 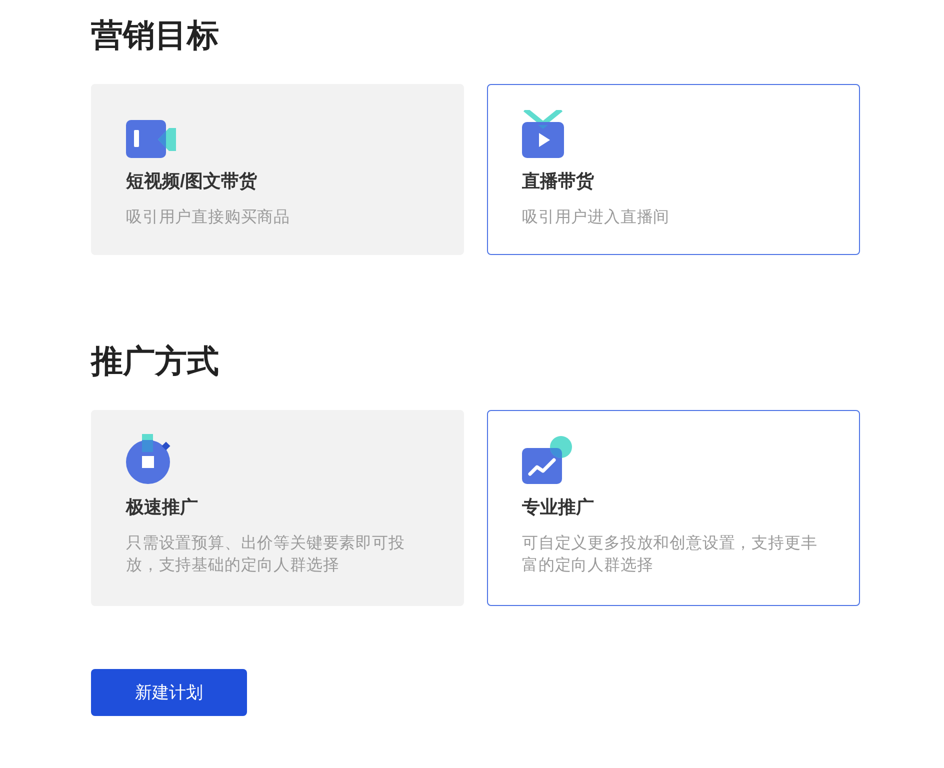 What do you see at coordinates (155, 35) in the screenshot?
I see `section-title: 营销目标` at bounding box center [155, 35].